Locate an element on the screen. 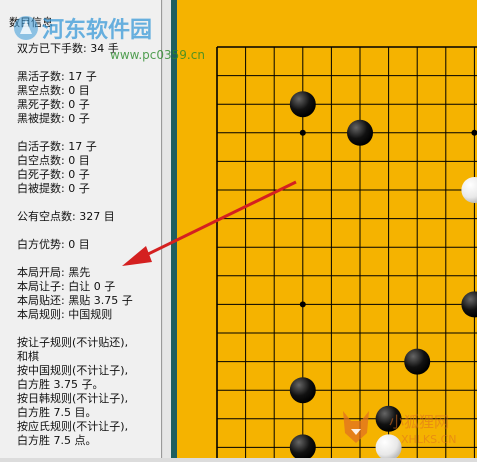 This screenshot has height=462, width=477. info-line: 本局让子: 白让 0 子 is located at coordinates (66, 286).